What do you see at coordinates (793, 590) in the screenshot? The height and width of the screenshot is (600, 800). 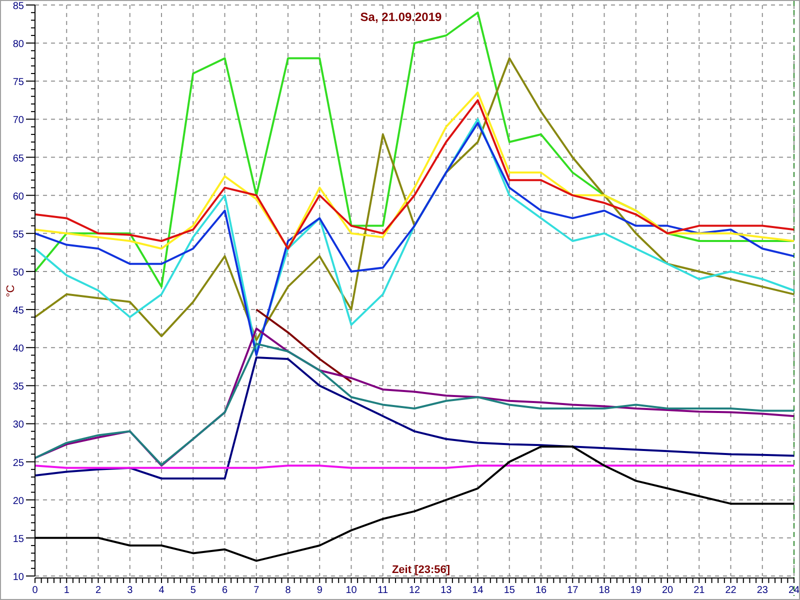 I see `tick-label: 24` at bounding box center [793, 590].